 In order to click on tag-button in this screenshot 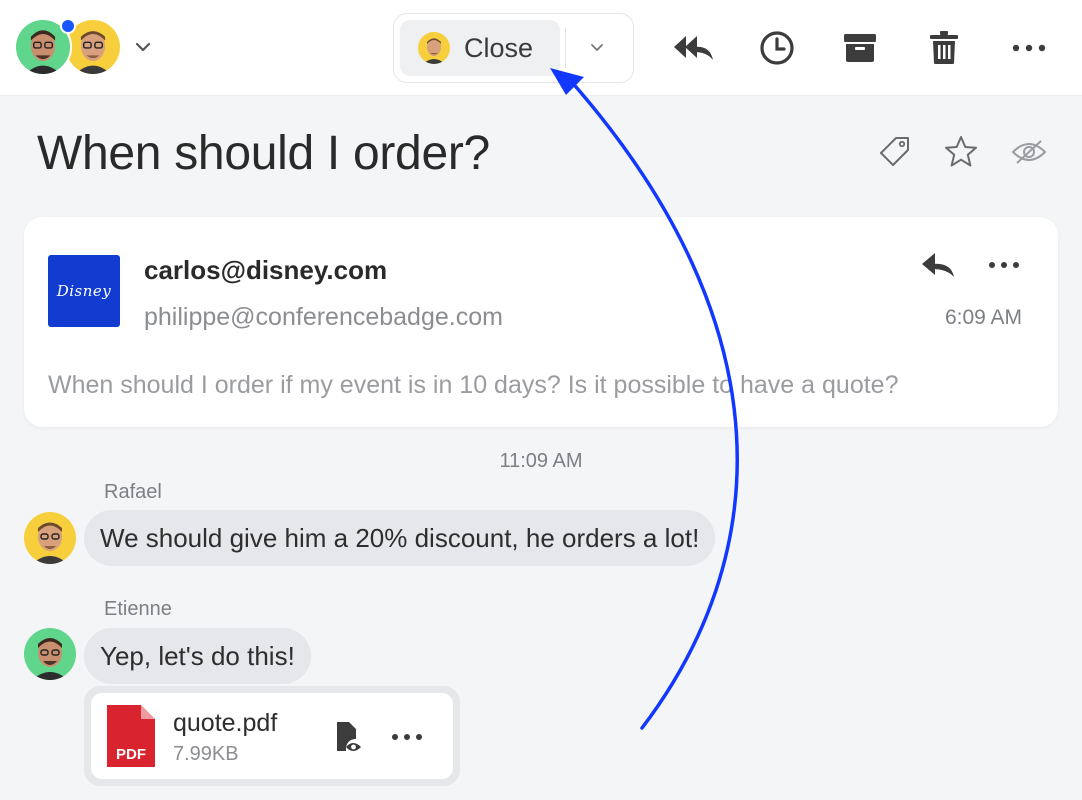, I will do `click(894, 152)`.